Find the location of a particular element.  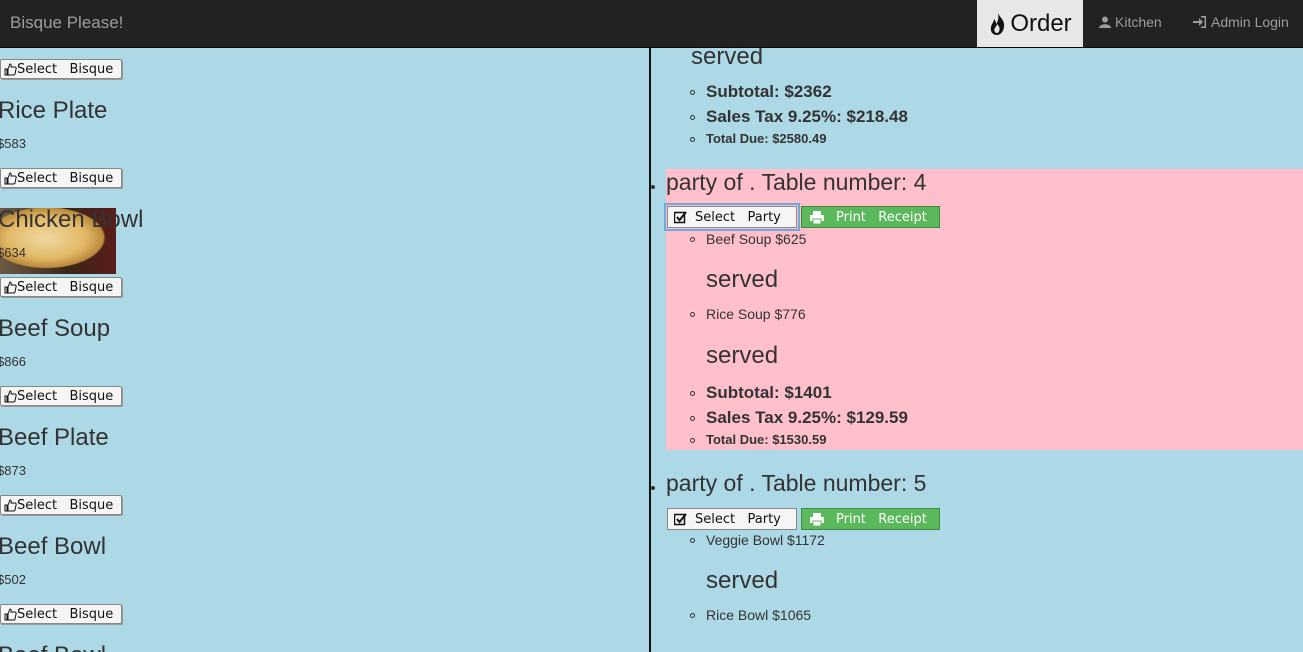

fire-icon is located at coordinates (998, 23).